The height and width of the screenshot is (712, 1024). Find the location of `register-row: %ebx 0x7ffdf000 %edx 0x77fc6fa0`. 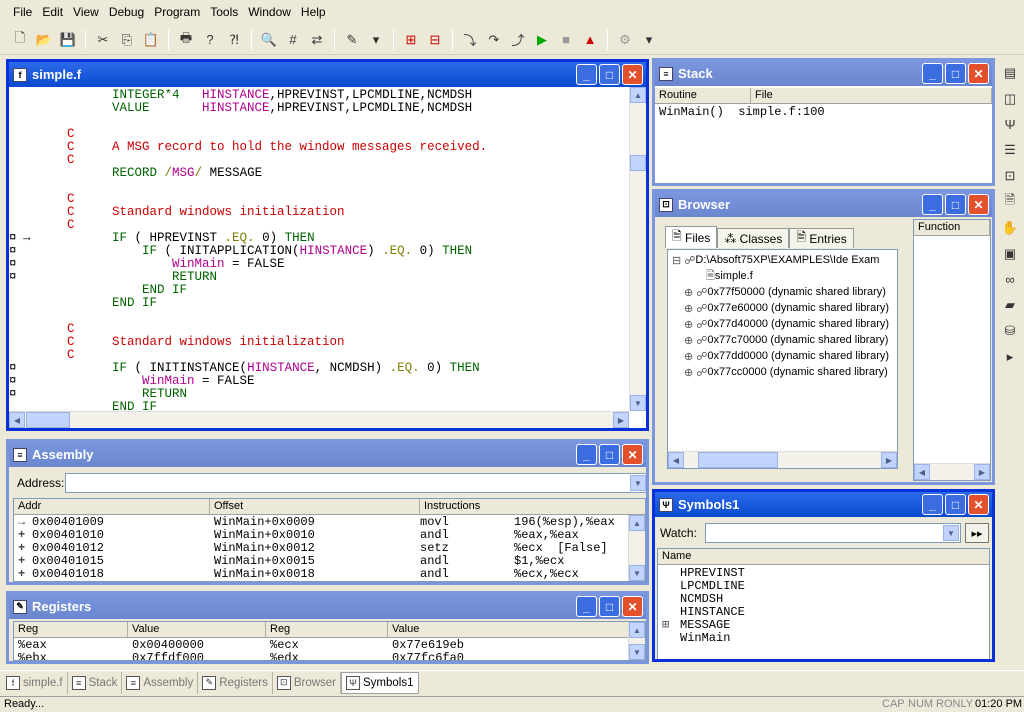

register-row: %ebx 0x7ffdf000 %edx 0x77fc6fa0 is located at coordinates (321, 656).